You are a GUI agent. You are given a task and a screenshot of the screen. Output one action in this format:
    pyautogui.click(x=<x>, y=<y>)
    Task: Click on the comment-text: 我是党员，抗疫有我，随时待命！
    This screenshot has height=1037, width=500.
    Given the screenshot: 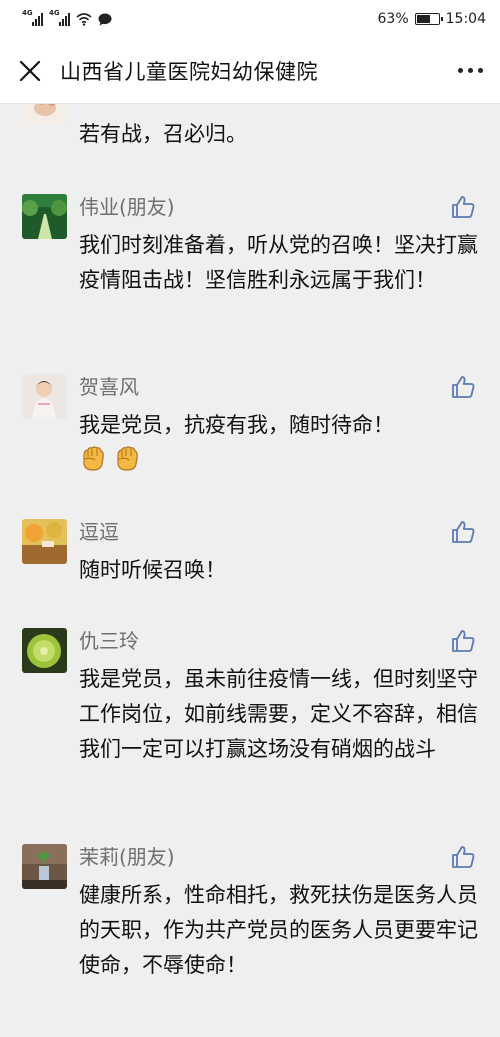 What is the action you would take?
    pyautogui.click(x=236, y=425)
    